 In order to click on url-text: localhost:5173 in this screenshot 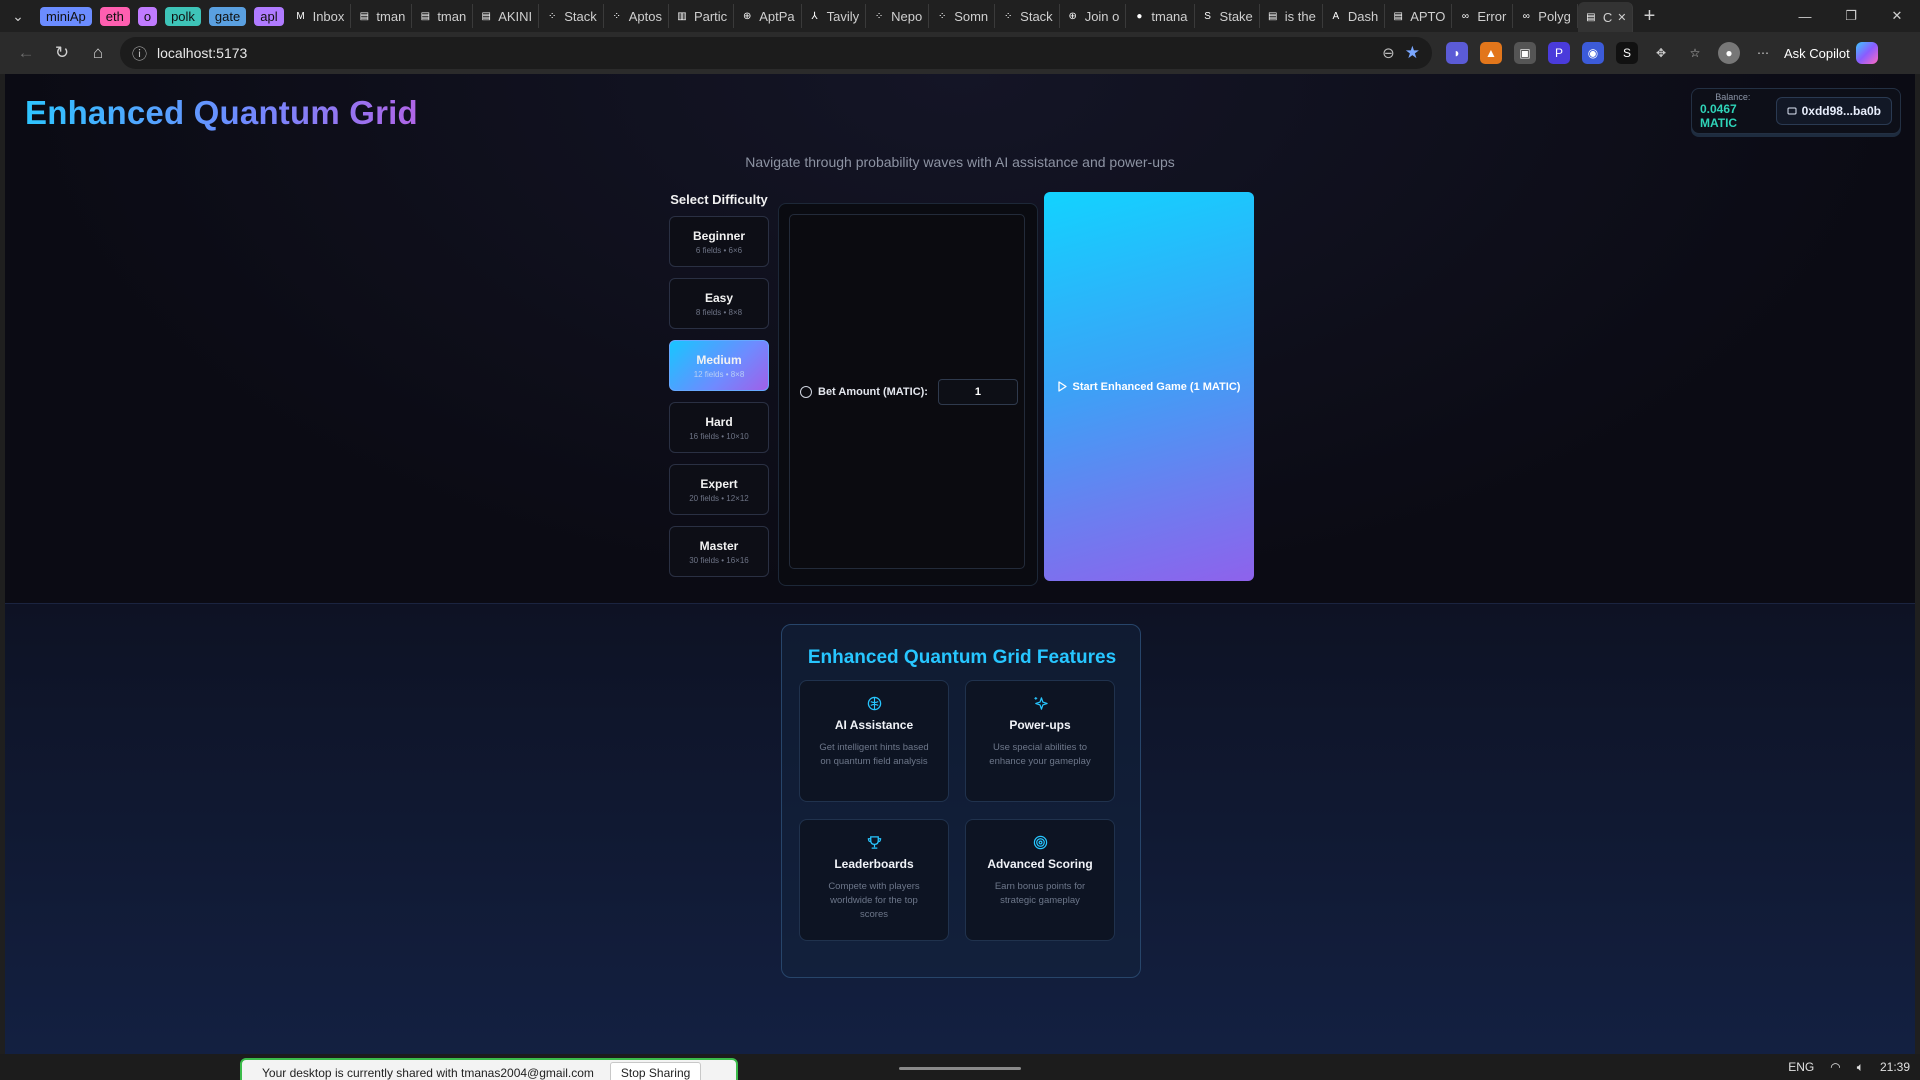, I will do `click(764, 53)`.